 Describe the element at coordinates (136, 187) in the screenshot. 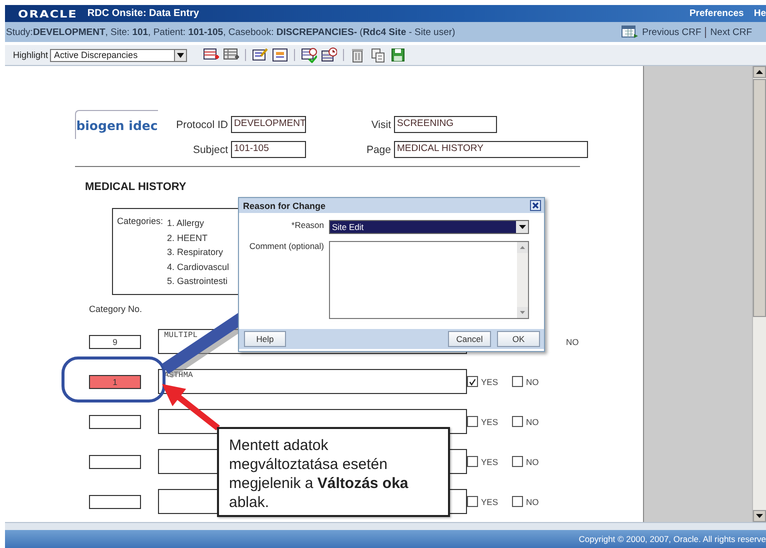

I see `section-title: MEDICAL HISTORY` at that location.